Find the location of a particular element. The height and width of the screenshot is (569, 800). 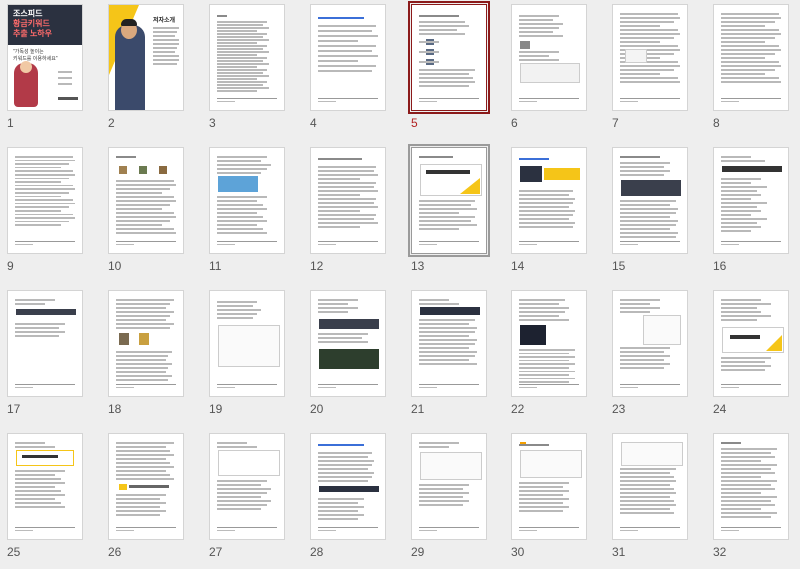

page-thumbnail-25: 25 is located at coordinates (55, 501).